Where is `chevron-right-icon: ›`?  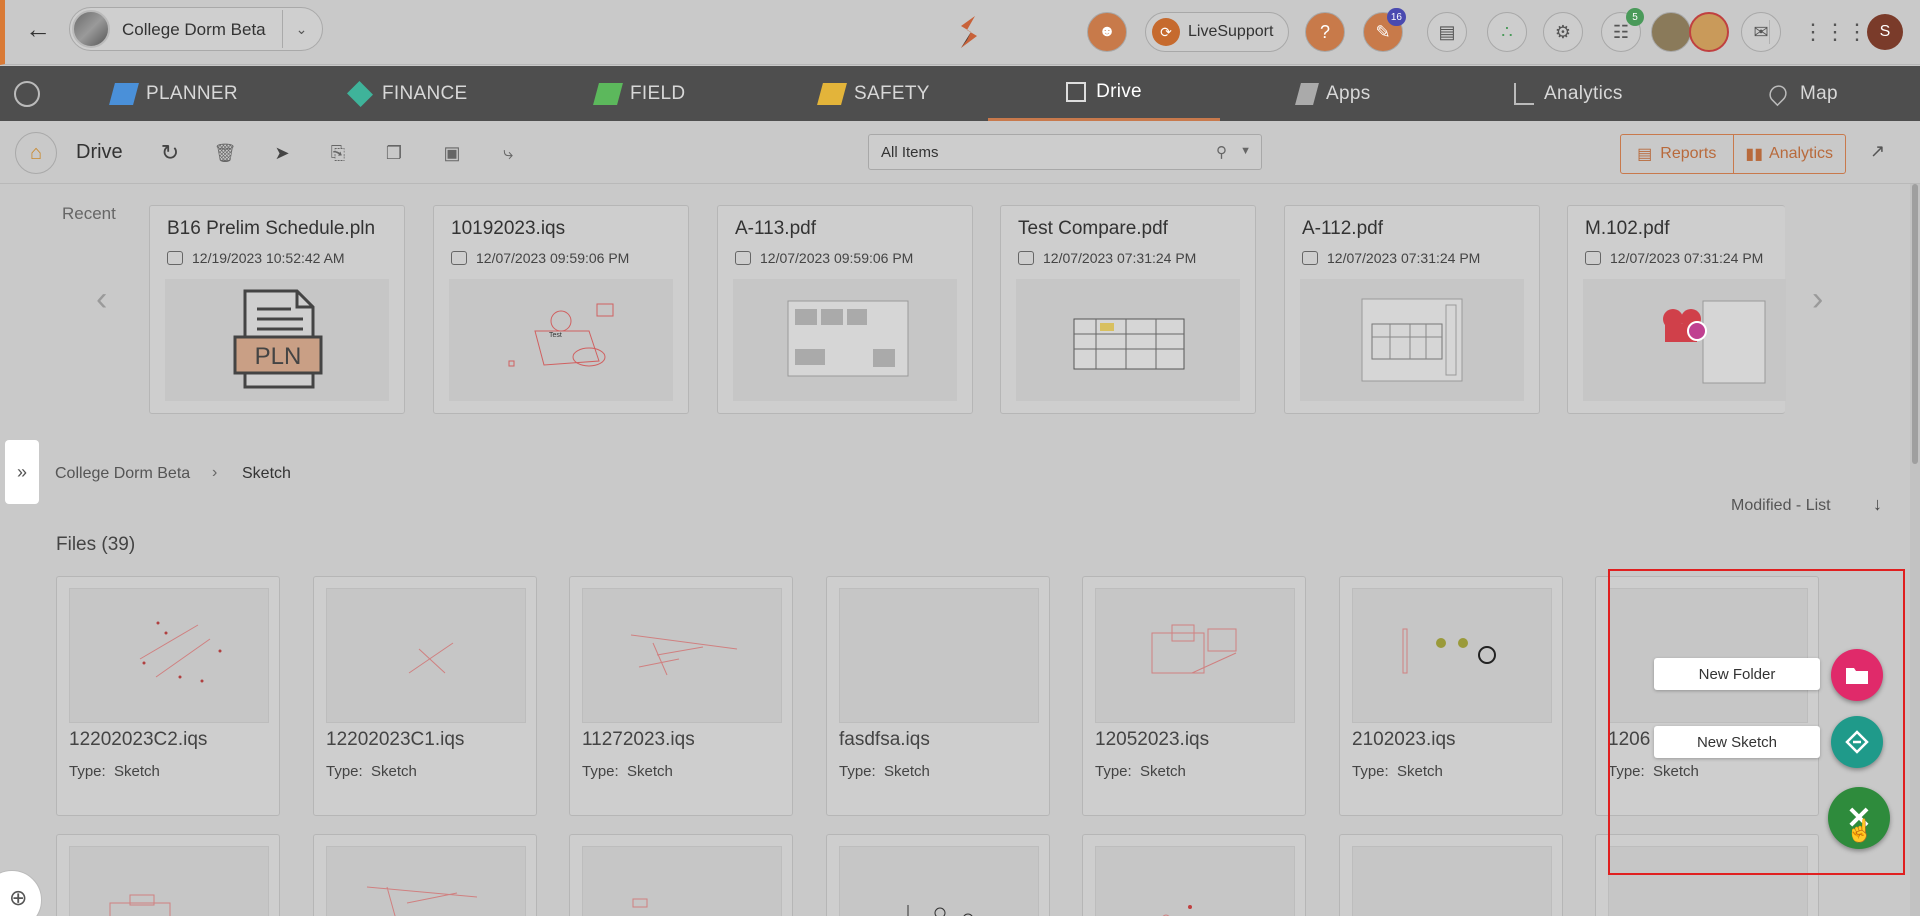
chevron-right-icon: › is located at coordinates (1817, 299).